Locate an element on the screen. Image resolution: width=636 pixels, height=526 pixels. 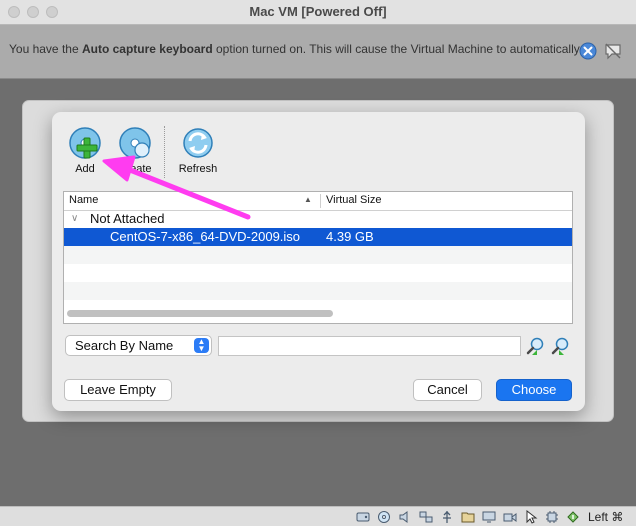
tree-header: Name ▲ Virtual Size is located at coordinates (318, 201).